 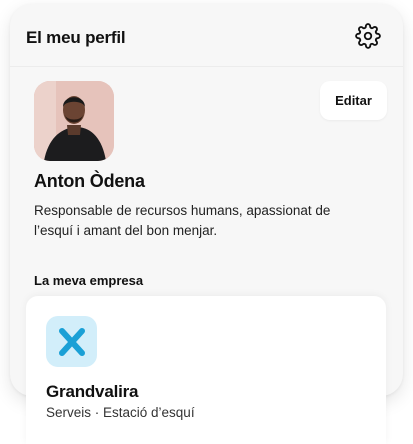 I want to click on company-subtitle: Serveis · Estació d’esquí, so click(x=120, y=412).